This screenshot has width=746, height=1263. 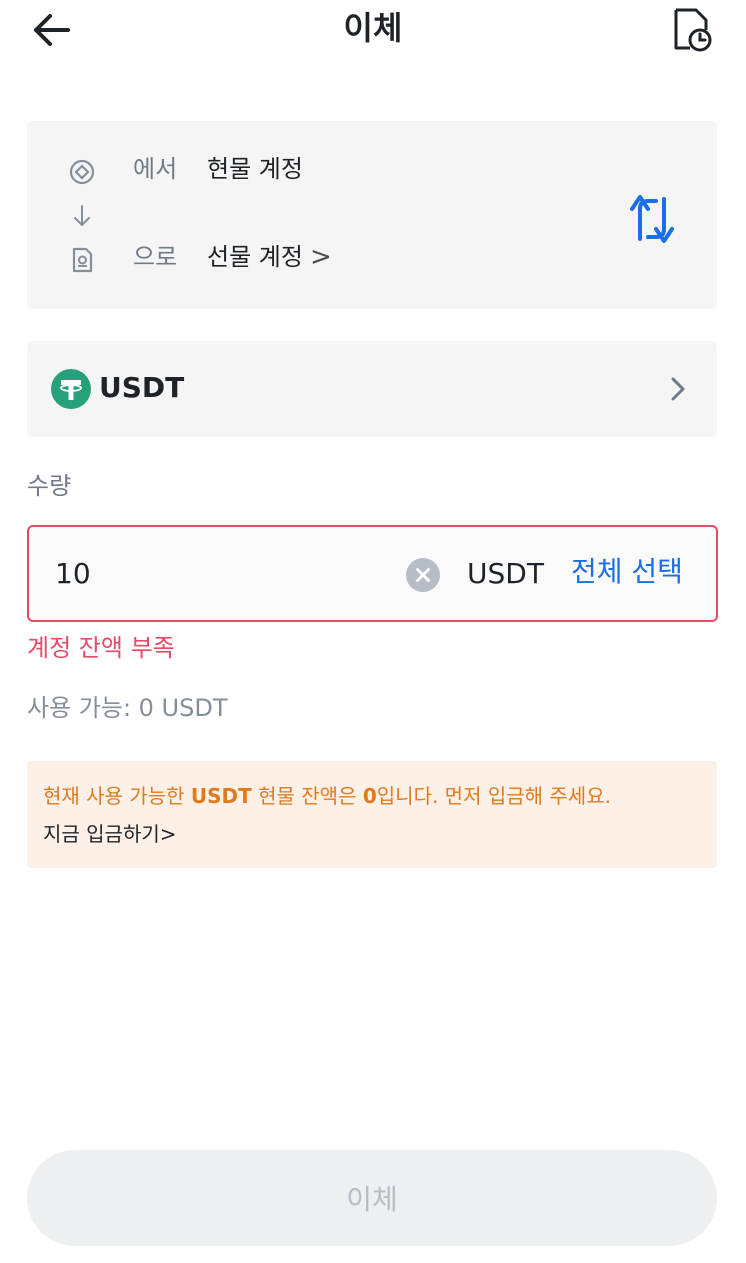 What do you see at coordinates (627, 572) in the screenshot?
I see `select-all-button: 전체 선택` at bounding box center [627, 572].